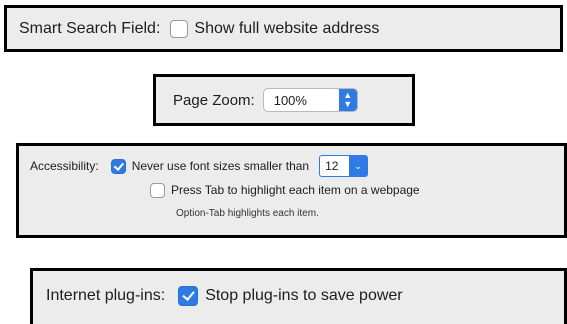  Describe the element at coordinates (64, 166) in the screenshot. I see `accessibility-label: Accessibility:` at that location.